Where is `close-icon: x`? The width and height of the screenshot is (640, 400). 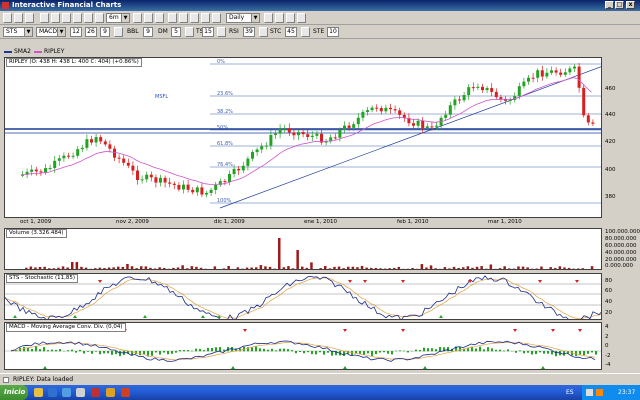 close-icon: x is located at coordinates (630, 5).